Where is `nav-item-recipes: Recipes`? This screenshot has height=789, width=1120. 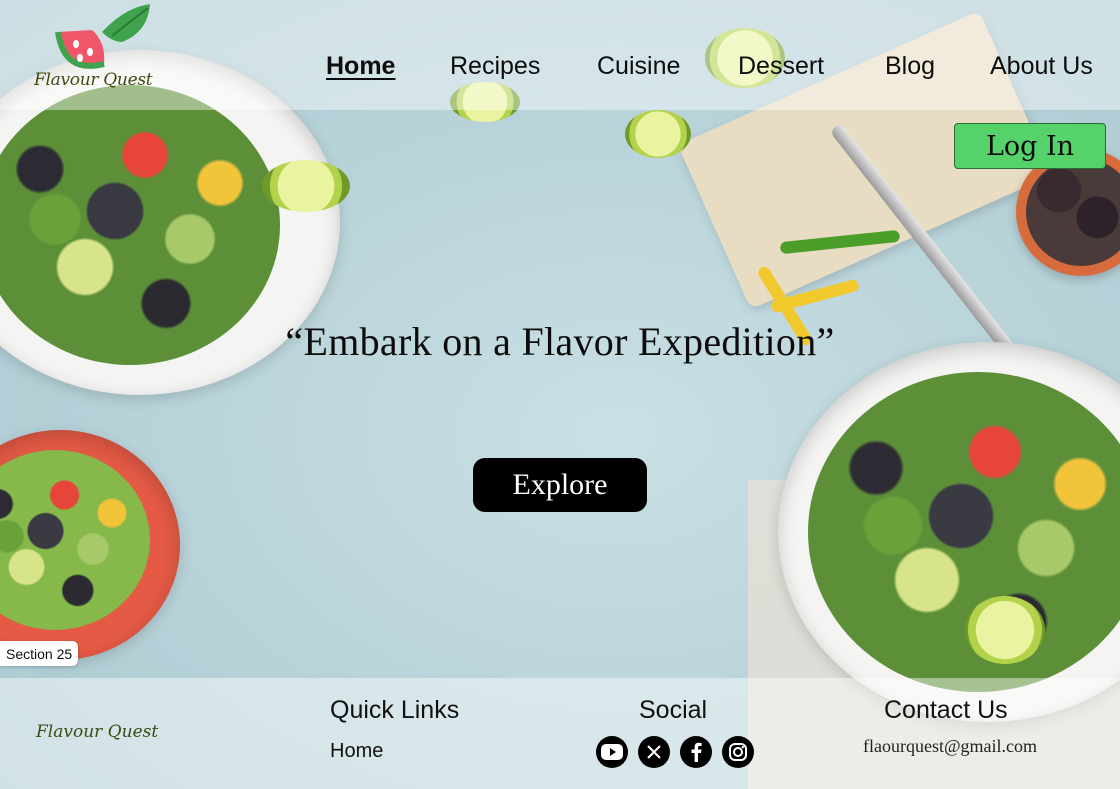 nav-item-recipes: Recipes is located at coordinates (495, 66).